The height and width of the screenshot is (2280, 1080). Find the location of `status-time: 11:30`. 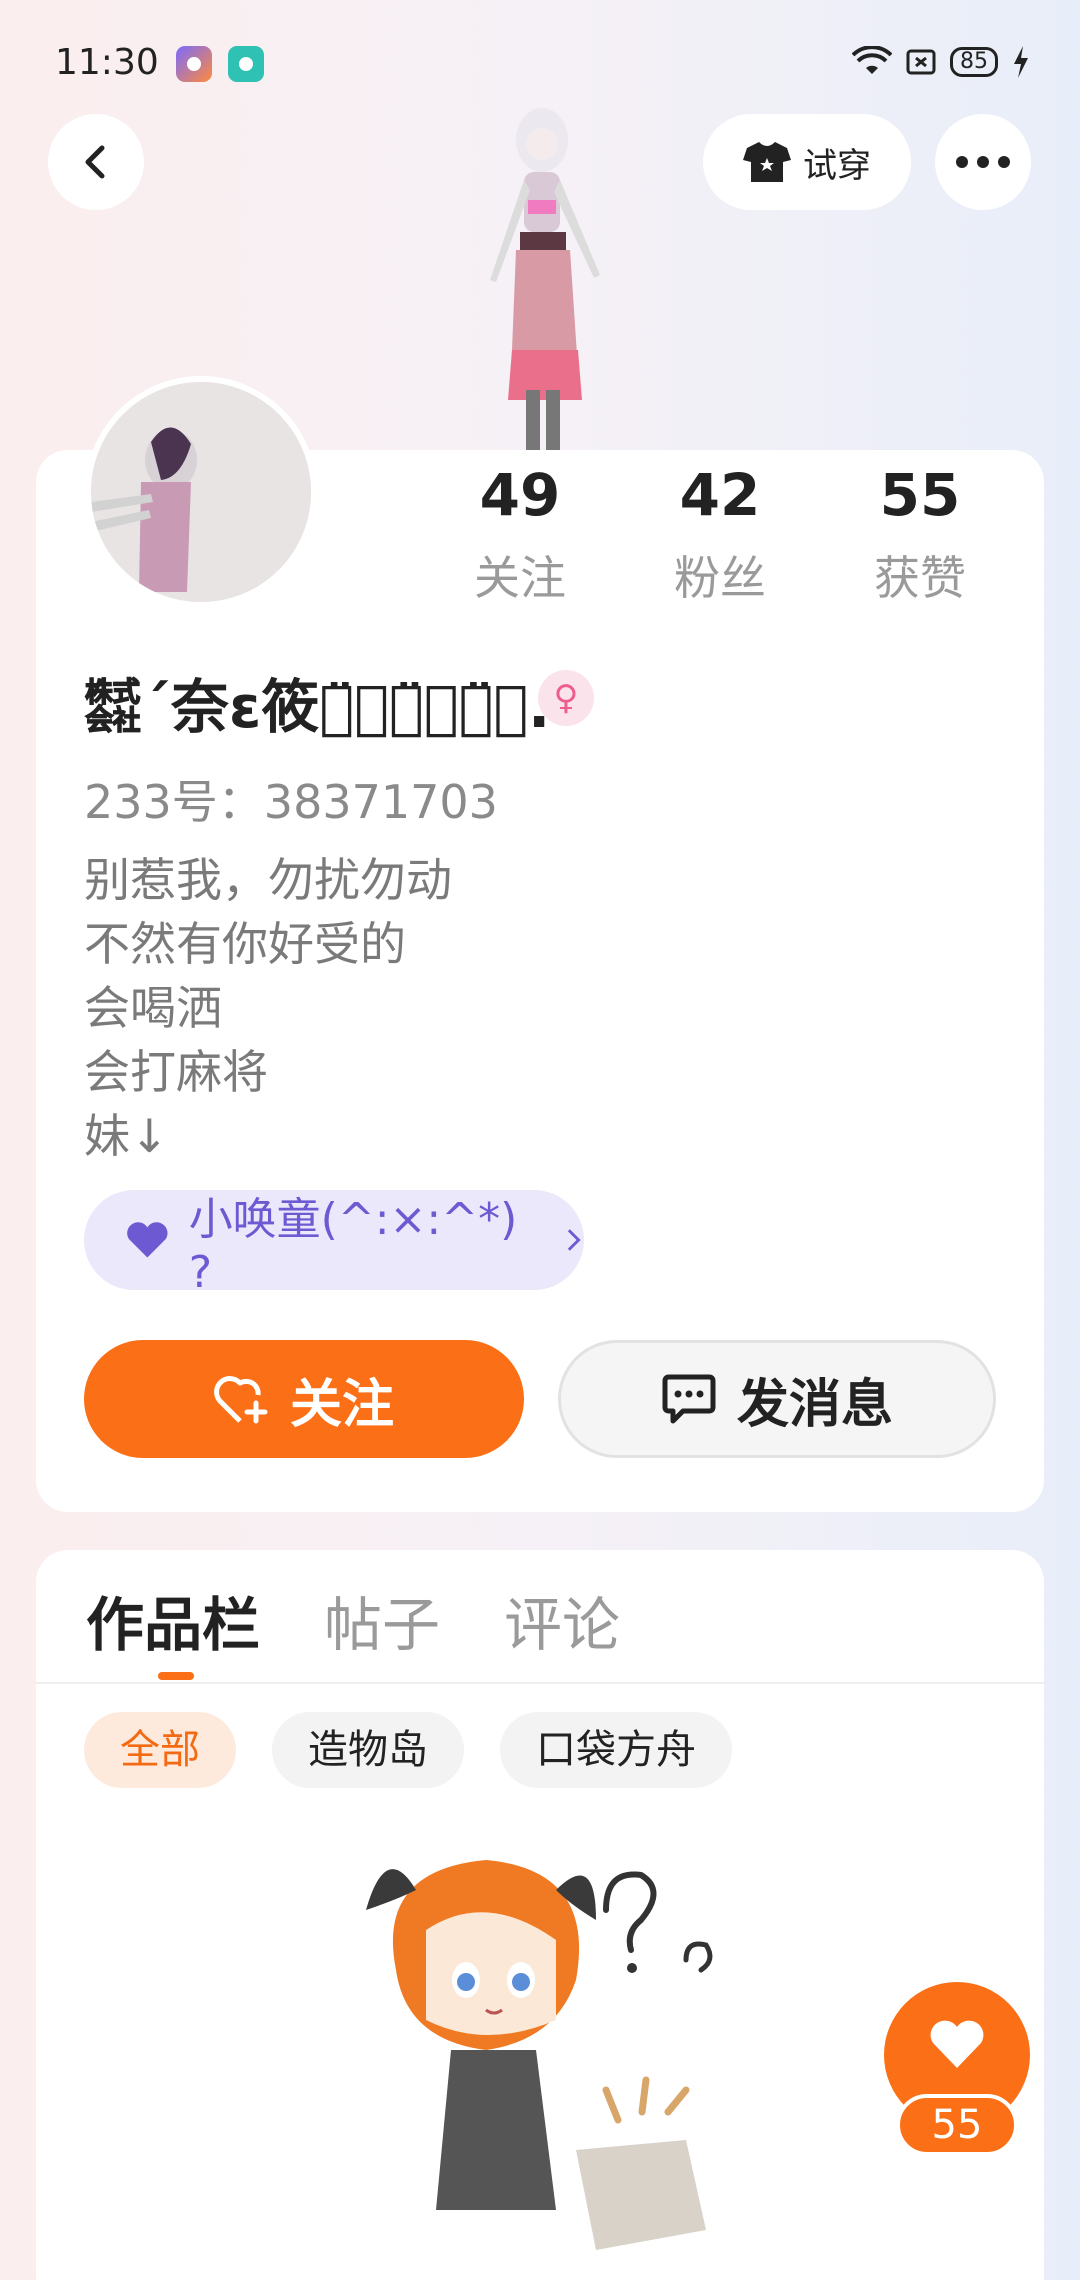

status-time: 11:30 is located at coordinates (107, 62).